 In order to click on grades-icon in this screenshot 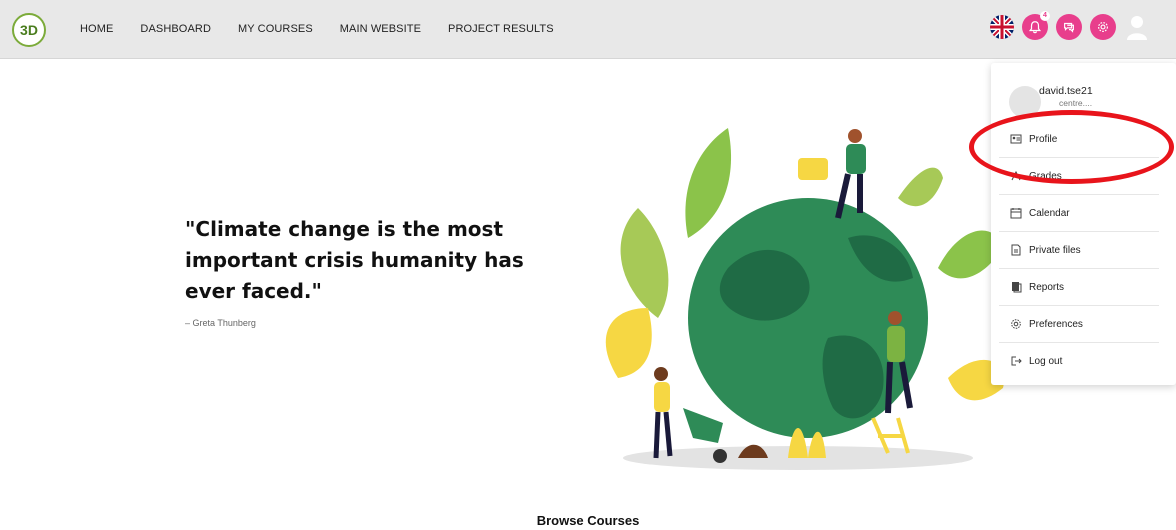, I will do `click(1016, 176)`.